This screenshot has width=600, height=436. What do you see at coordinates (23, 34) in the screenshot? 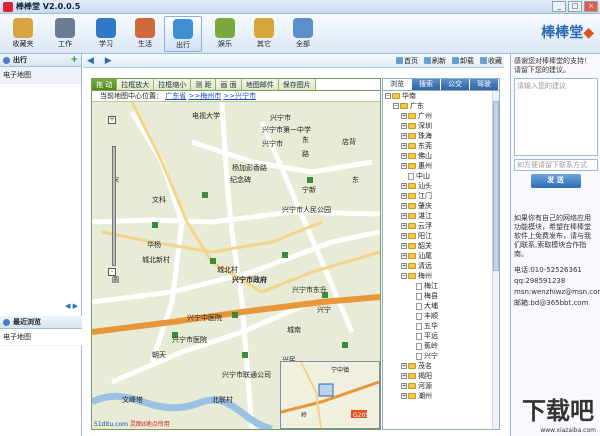
I see `toolbar-item-favorites: 收藏夹` at bounding box center [23, 34].